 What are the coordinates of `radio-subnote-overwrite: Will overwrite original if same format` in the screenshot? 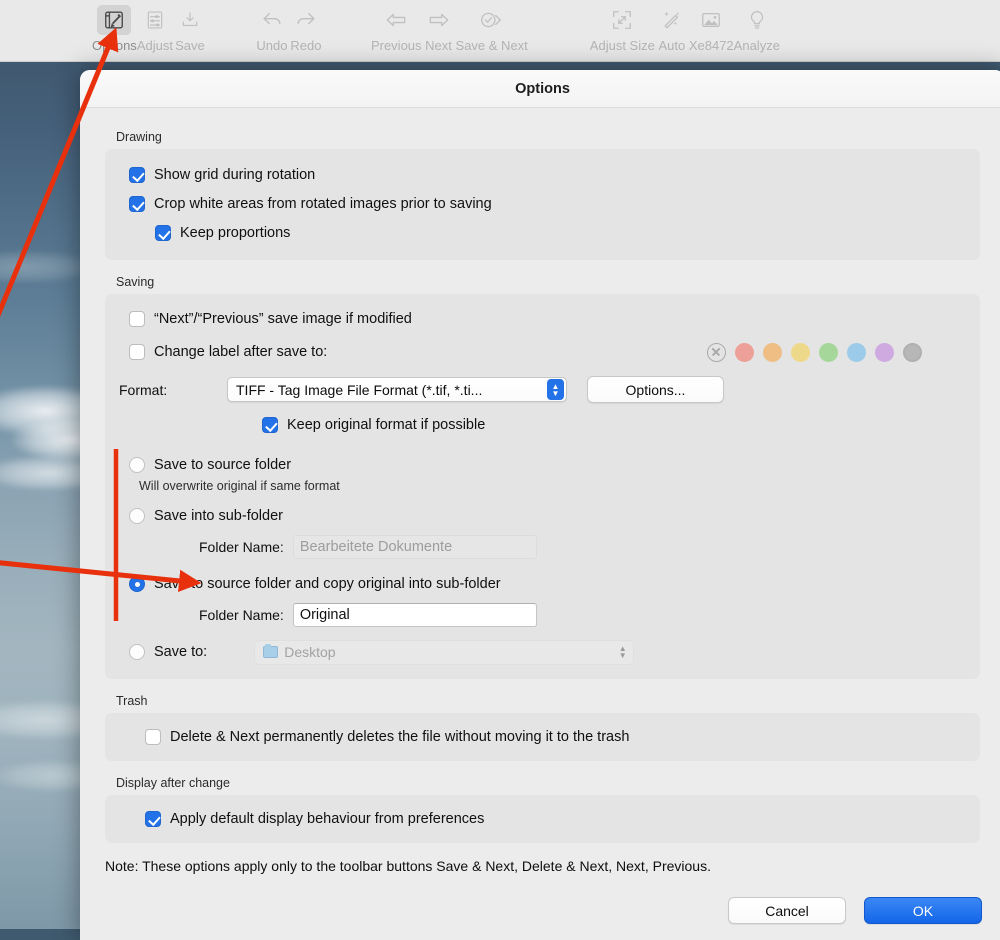 It's located at (552, 486).